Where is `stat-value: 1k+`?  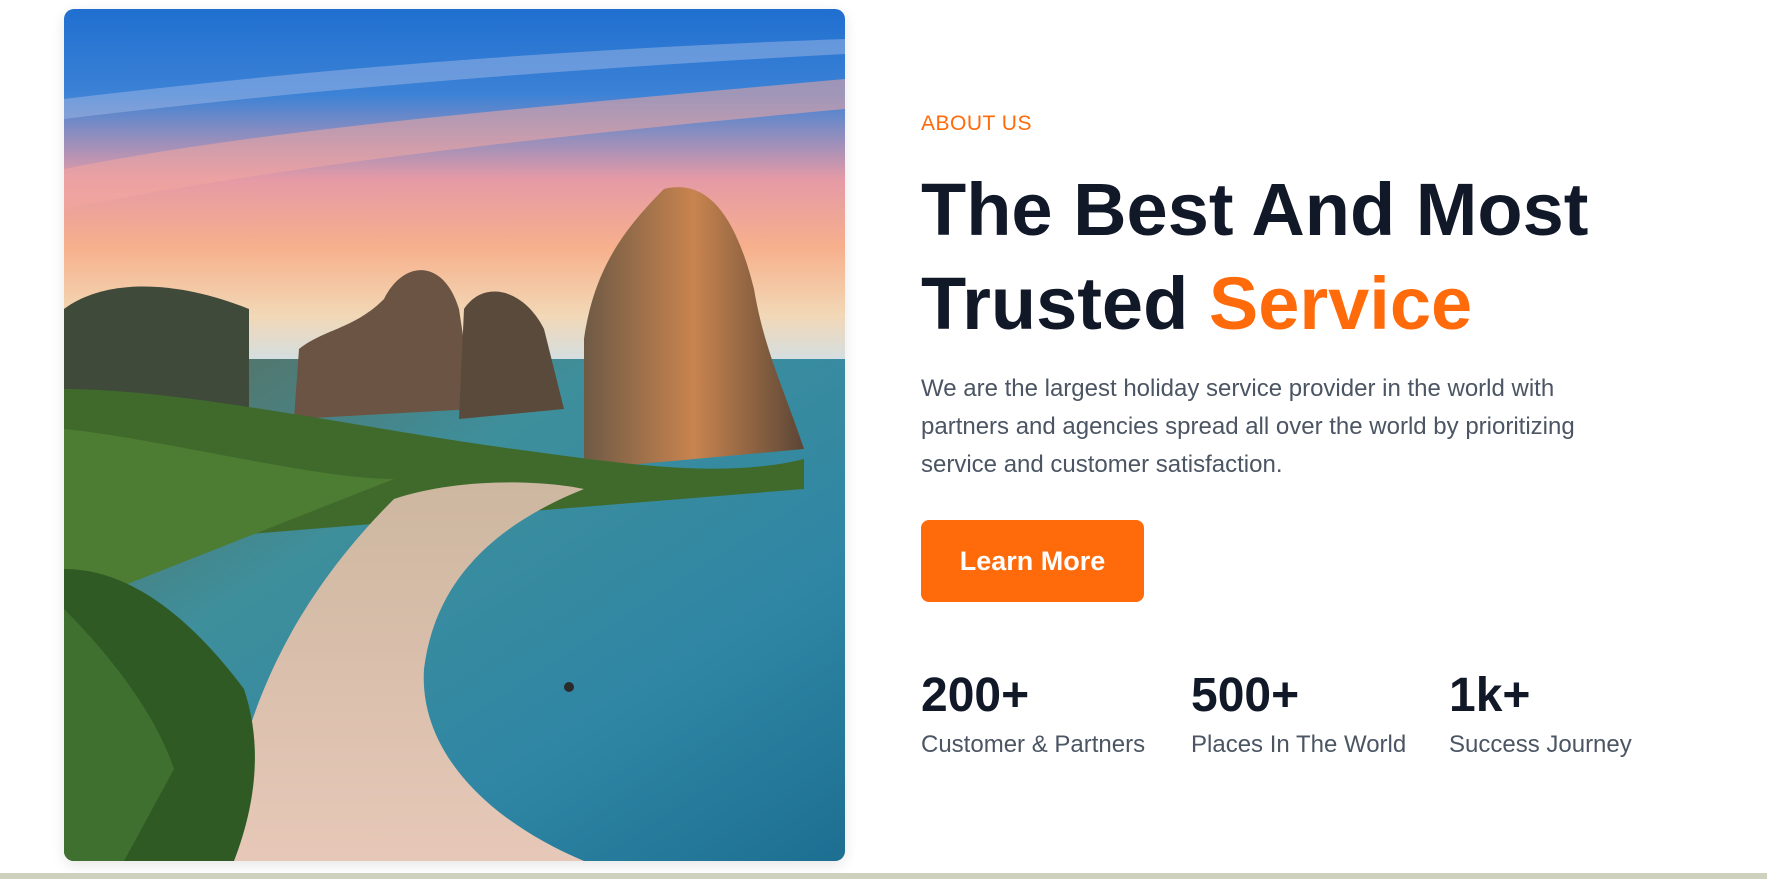 stat-value: 1k+ is located at coordinates (1490, 695).